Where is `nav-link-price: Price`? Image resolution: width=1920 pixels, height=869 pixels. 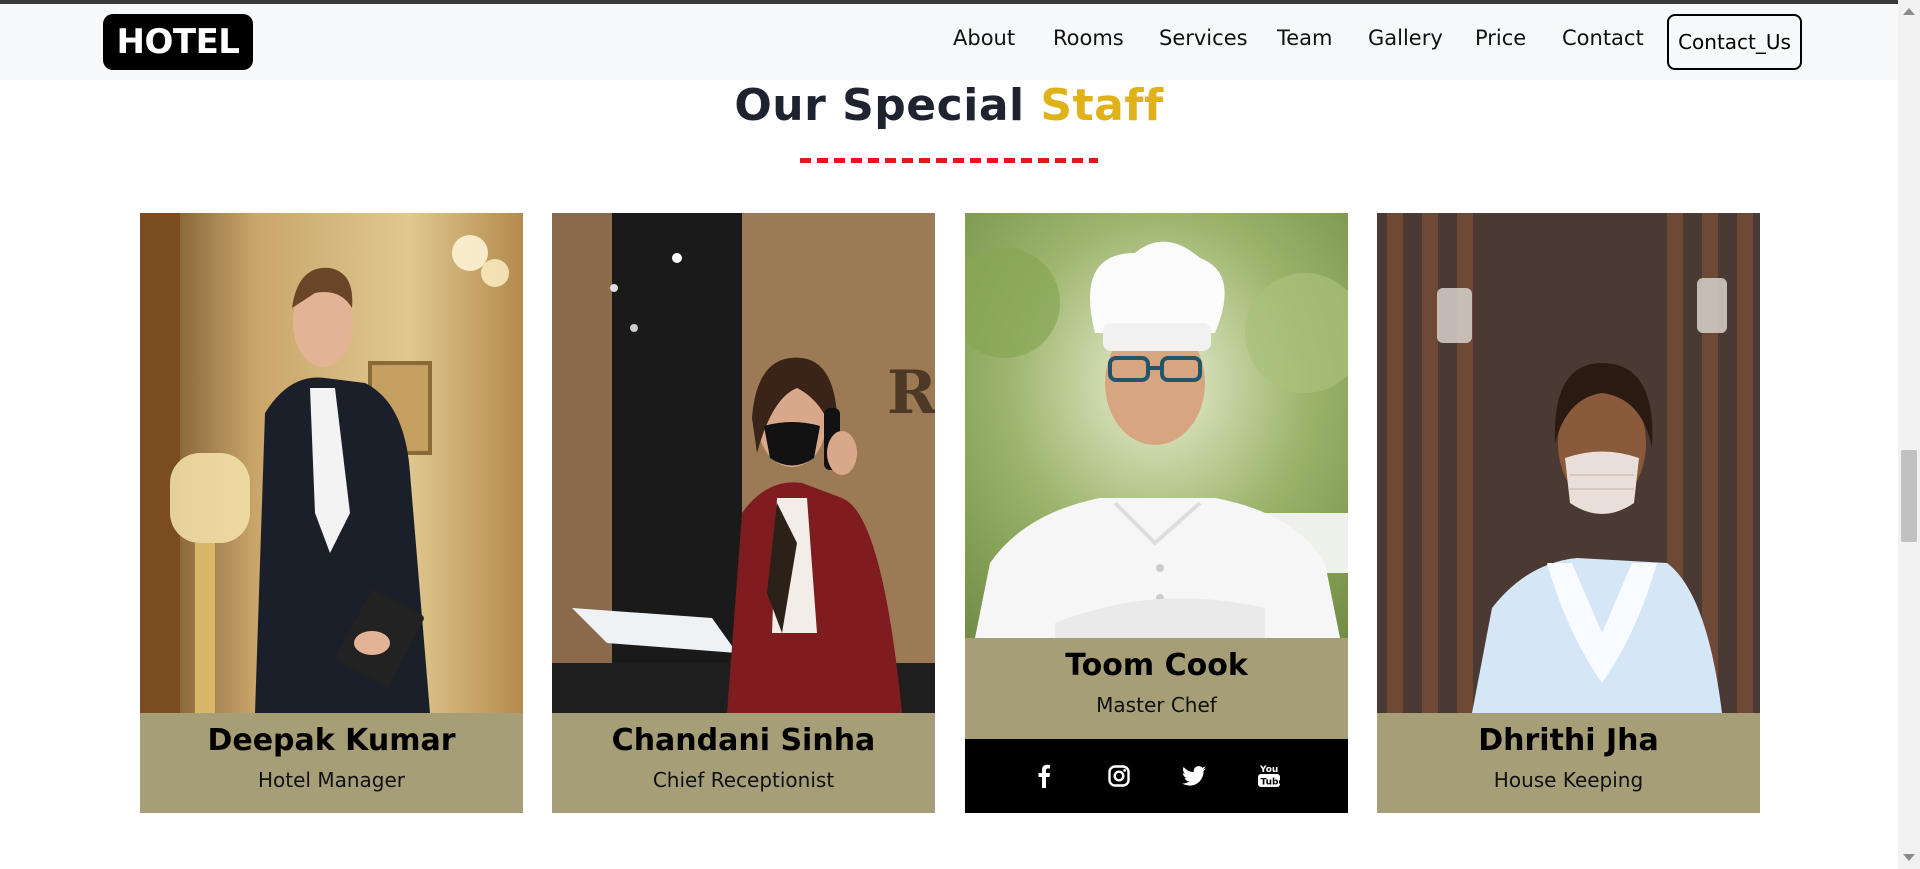 nav-link-price: Price is located at coordinates (1500, 38).